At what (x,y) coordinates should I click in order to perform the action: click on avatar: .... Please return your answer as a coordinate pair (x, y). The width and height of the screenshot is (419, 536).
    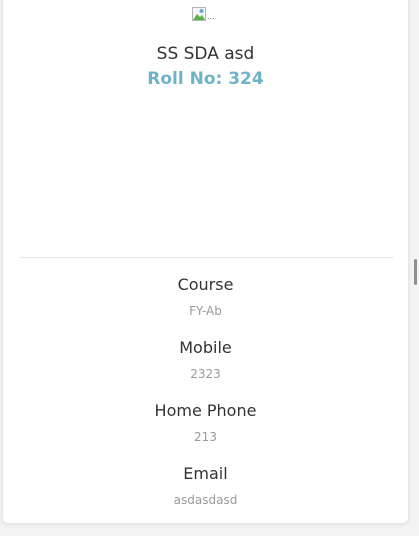
    Looking at the image, I should click on (205, 14).